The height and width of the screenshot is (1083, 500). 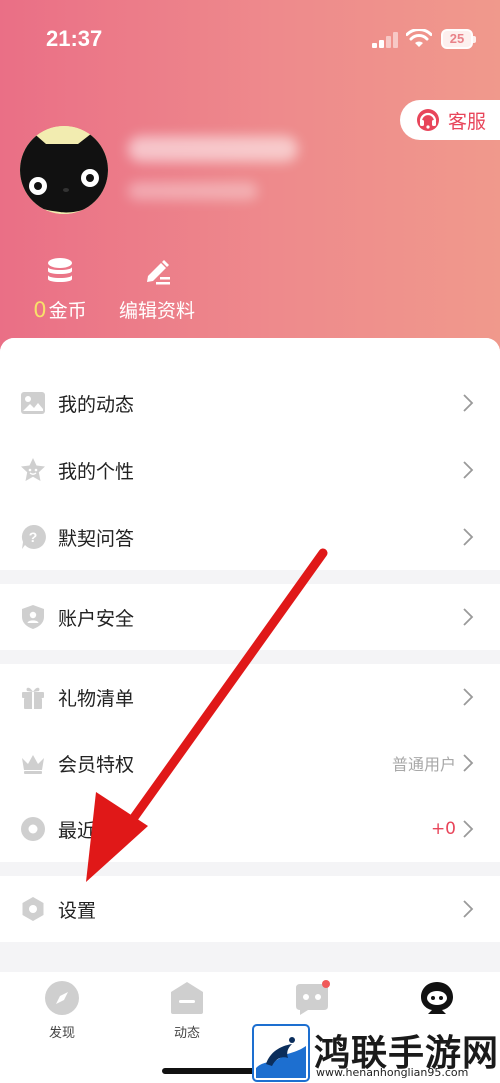 What do you see at coordinates (443, 829) in the screenshot?
I see `recent-count-value: +0` at bounding box center [443, 829].